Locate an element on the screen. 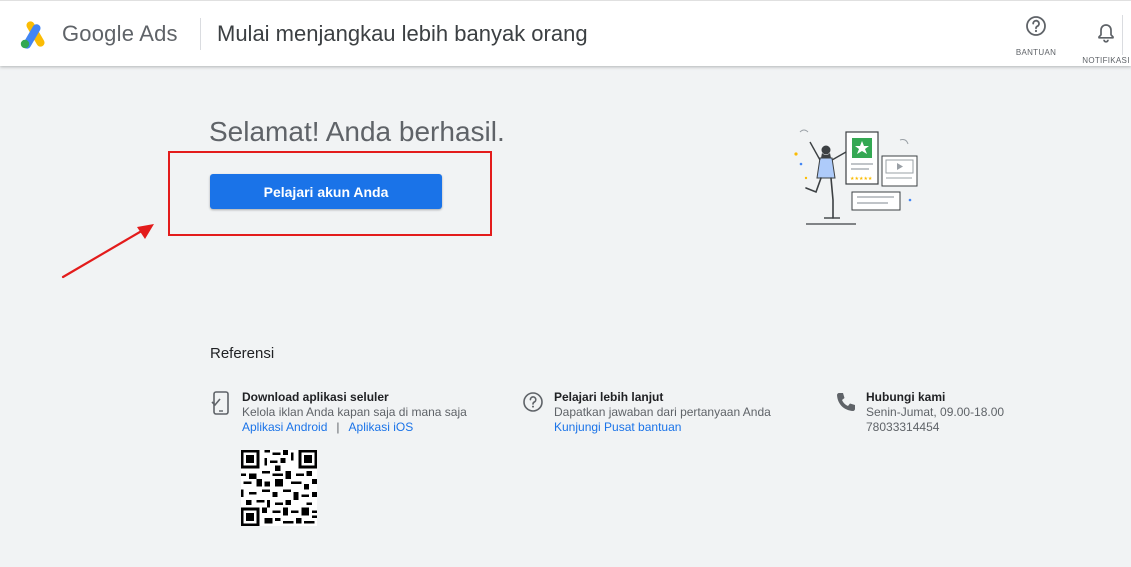 Image resolution: width=1131 pixels, height=567 pixels. mobile-app-heading: Download aplikasi seluler is located at coordinates (315, 397).